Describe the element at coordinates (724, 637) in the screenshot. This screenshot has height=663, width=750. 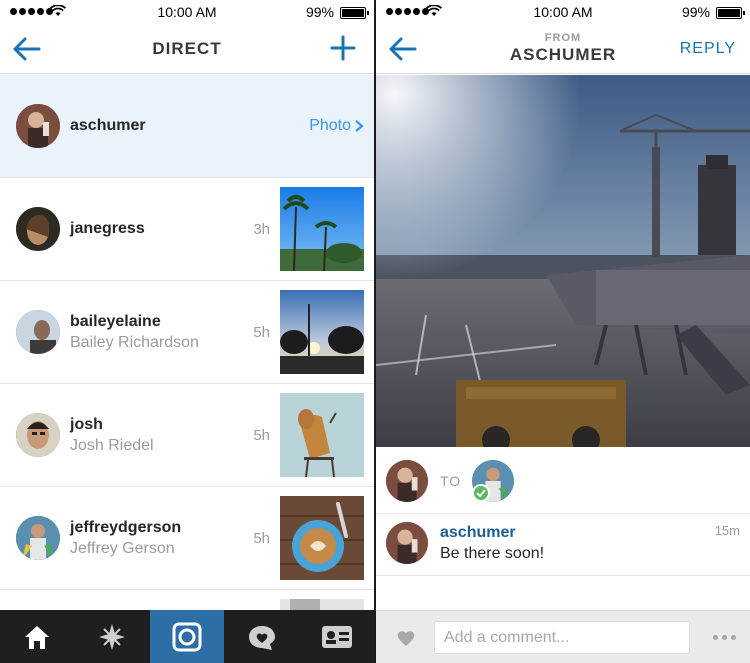
I see `more-options-icon` at that location.